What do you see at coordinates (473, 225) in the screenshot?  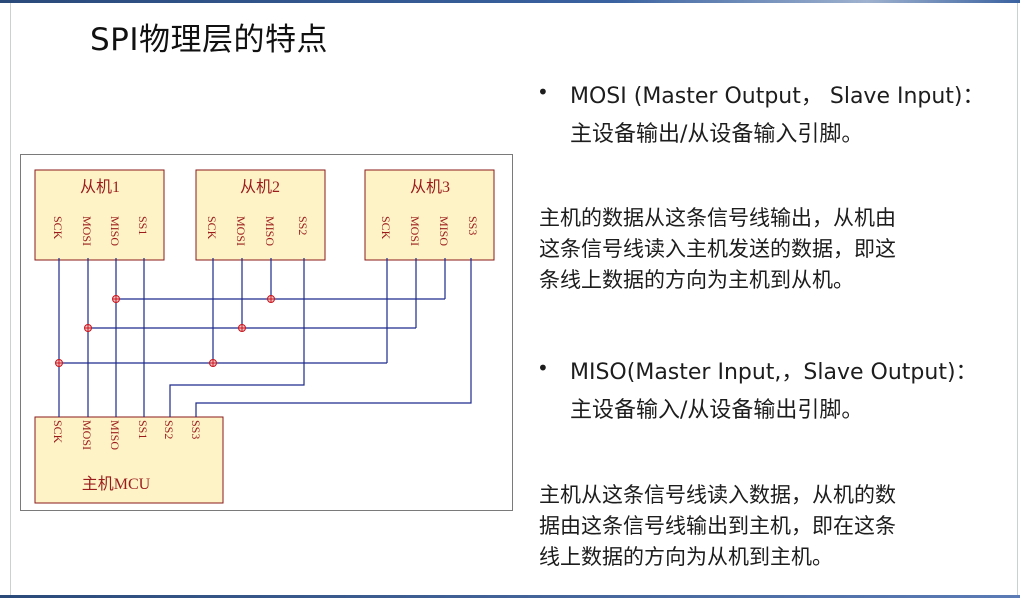 I see `slave3-pin-ss: SS3` at bounding box center [473, 225].